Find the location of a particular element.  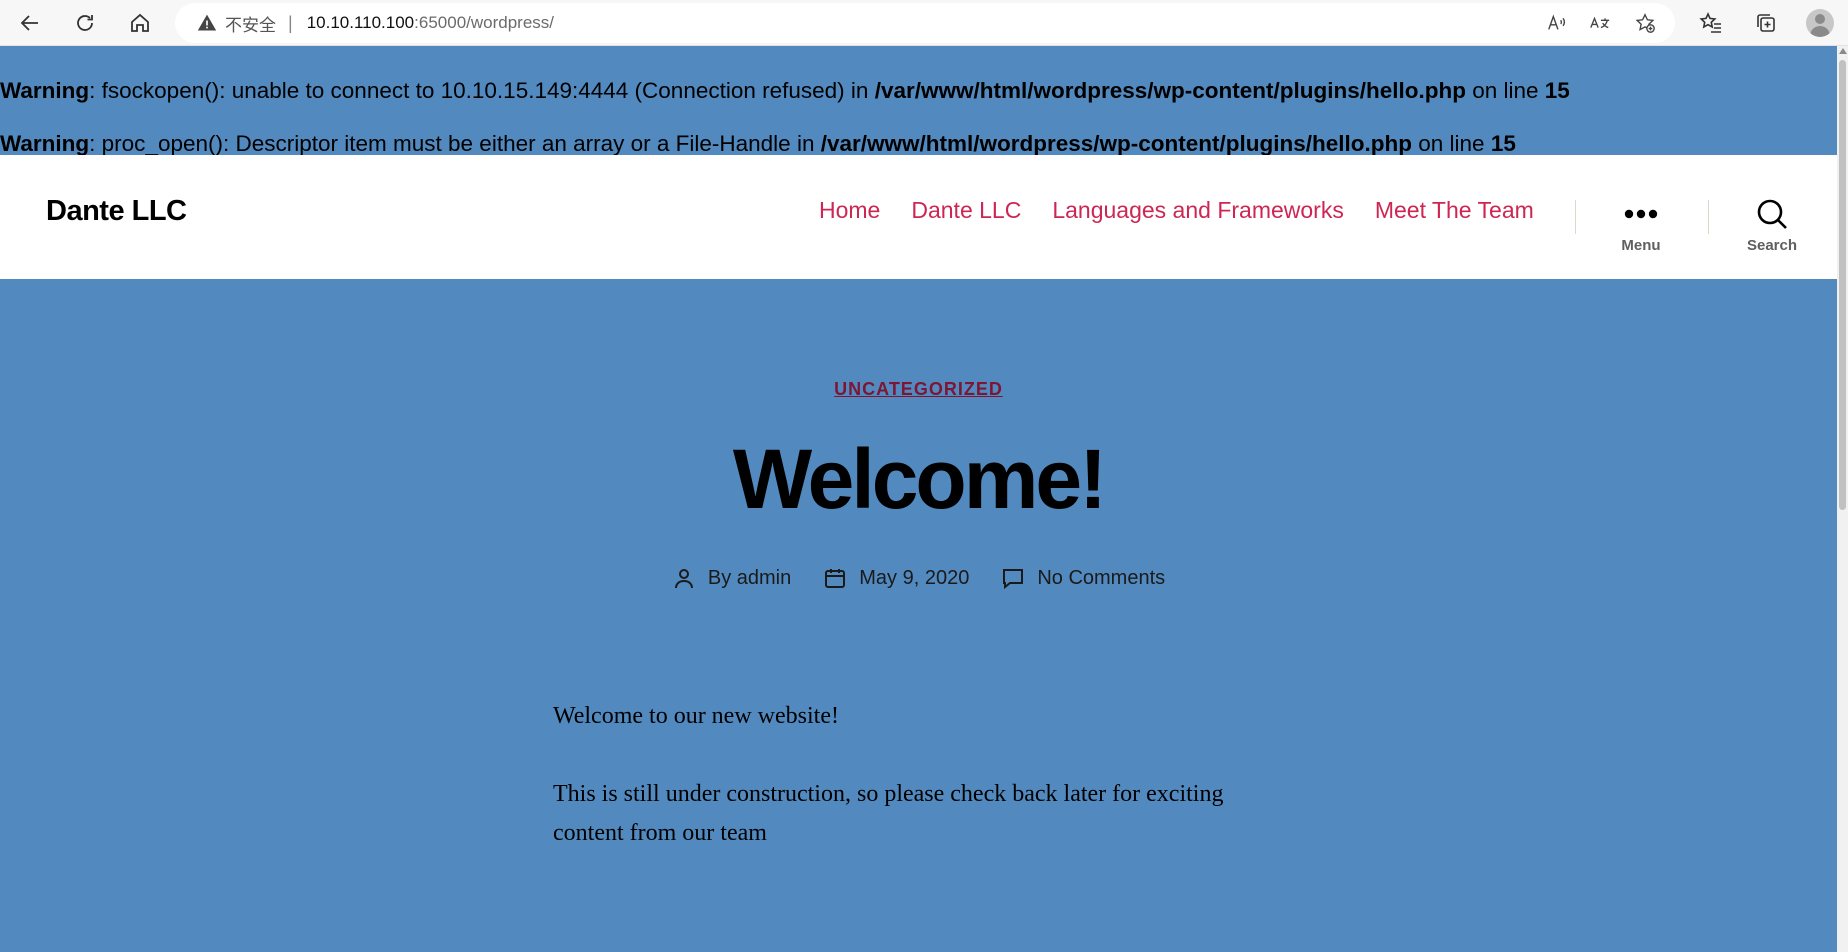

post-comments: No Comments is located at coordinates (1083, 578).